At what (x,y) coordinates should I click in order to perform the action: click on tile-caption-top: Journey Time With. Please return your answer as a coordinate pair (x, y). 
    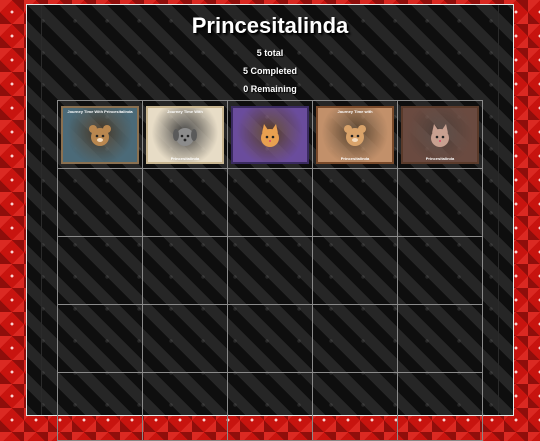
    Looking at the image, I should click on (185, 111).